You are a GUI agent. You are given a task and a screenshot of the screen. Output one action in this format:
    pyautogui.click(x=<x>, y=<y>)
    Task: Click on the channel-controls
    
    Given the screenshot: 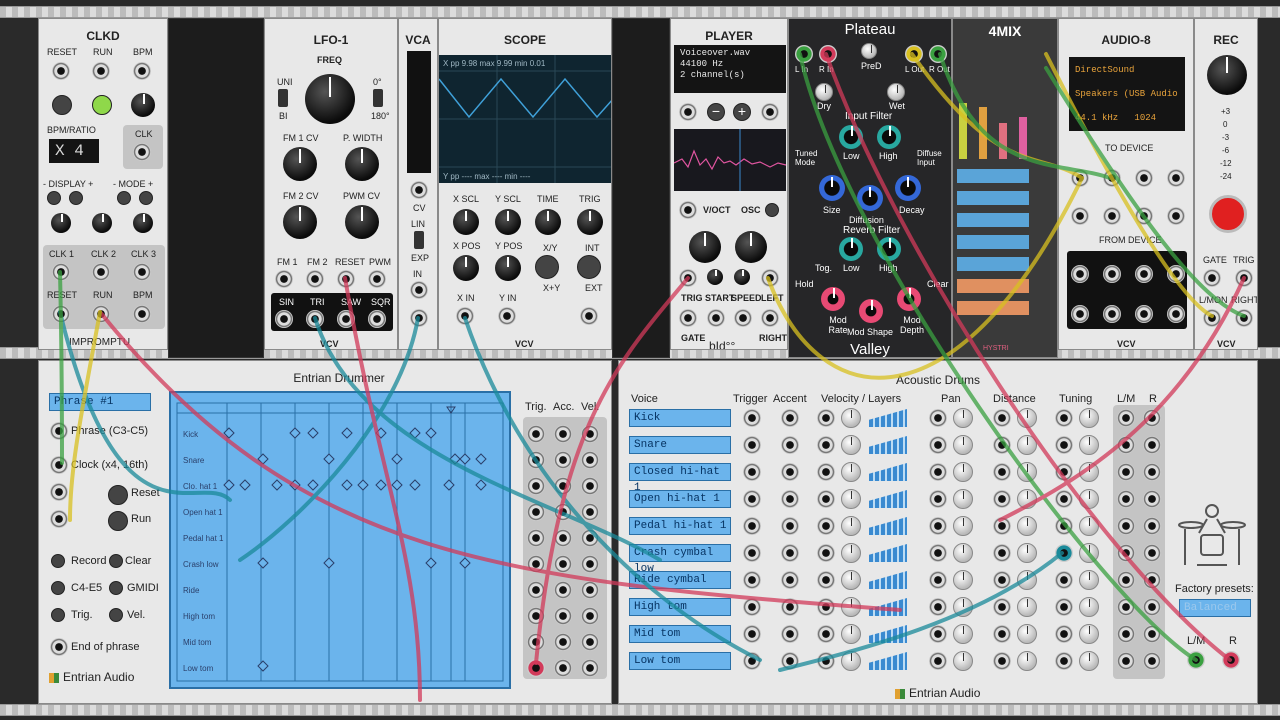 What is the action you would take?
    pyautogui.click(x=993, y=301)
    